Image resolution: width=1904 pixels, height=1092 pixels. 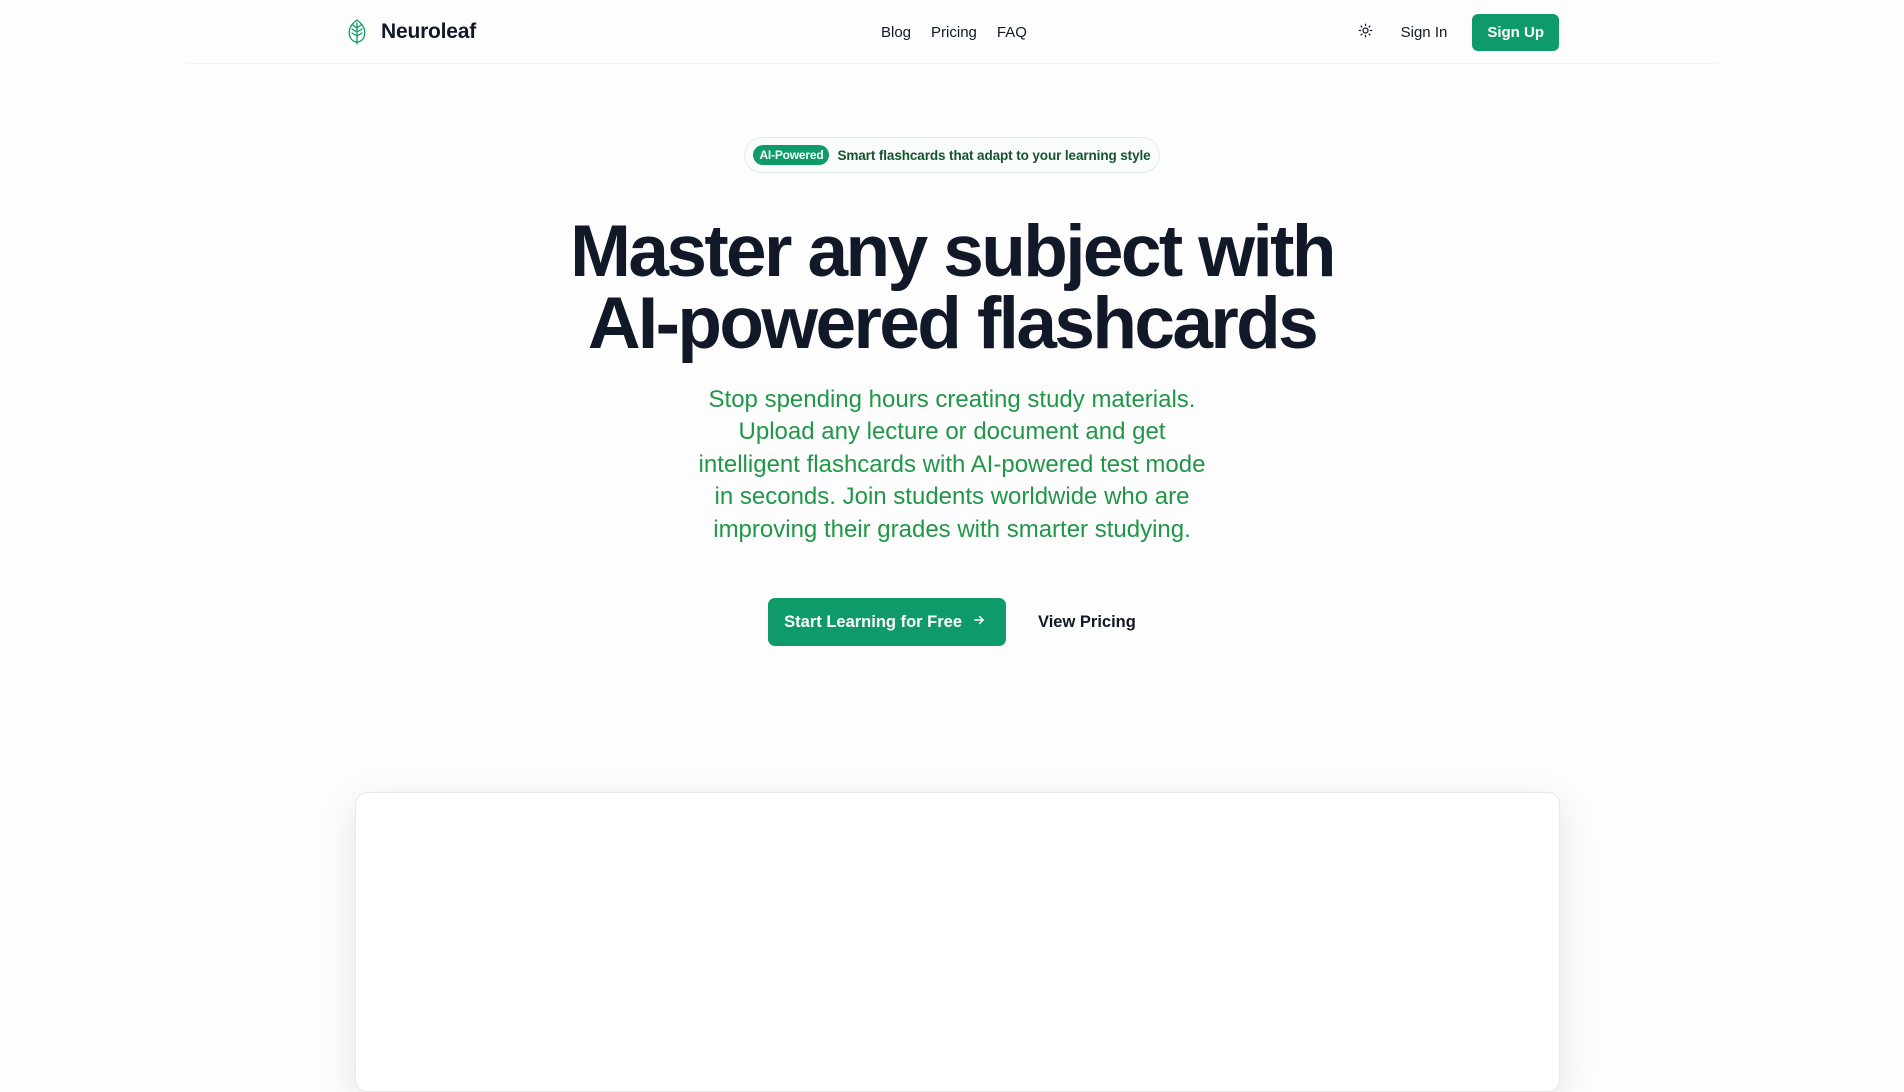 I want to click on nav-links: Blog Pricing FAQ, so click(x=954, y=32).